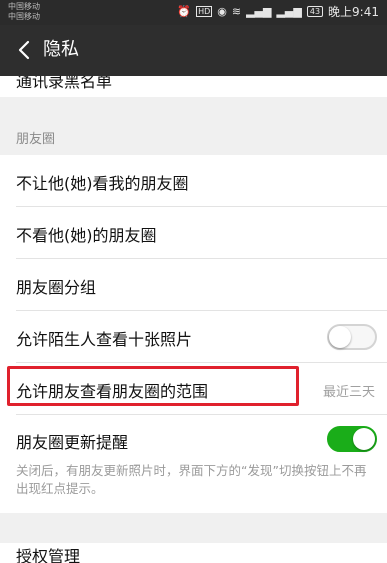 The image size is (387, 563). I want to click on list-item-label: 朋友圈分组, so click(56, 287).